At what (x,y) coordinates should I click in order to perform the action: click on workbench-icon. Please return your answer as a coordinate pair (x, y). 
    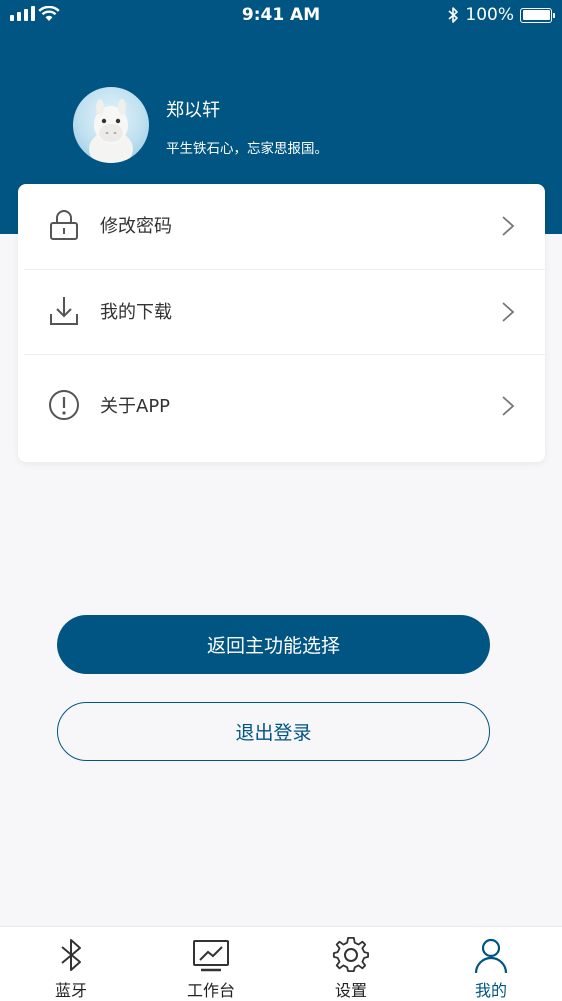
    Looking at the image, I should click on (211, 956).